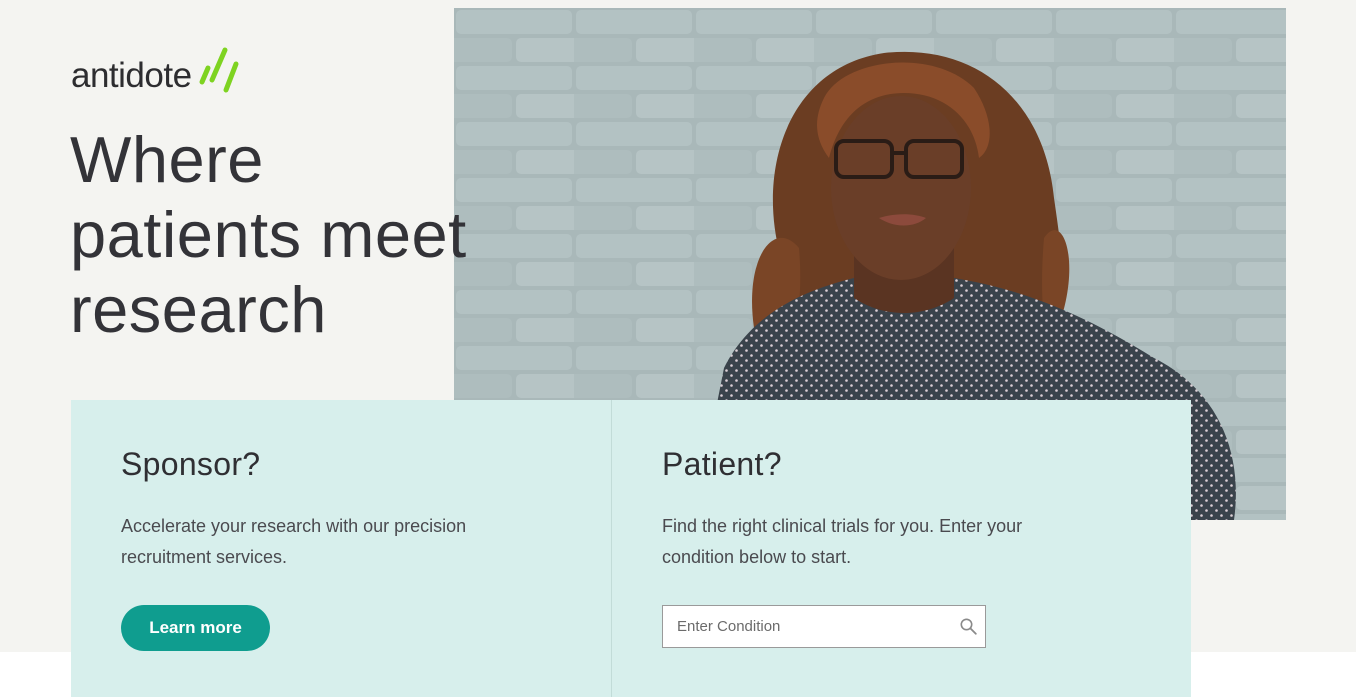  I want to click on search-icon, so click(968, 627).